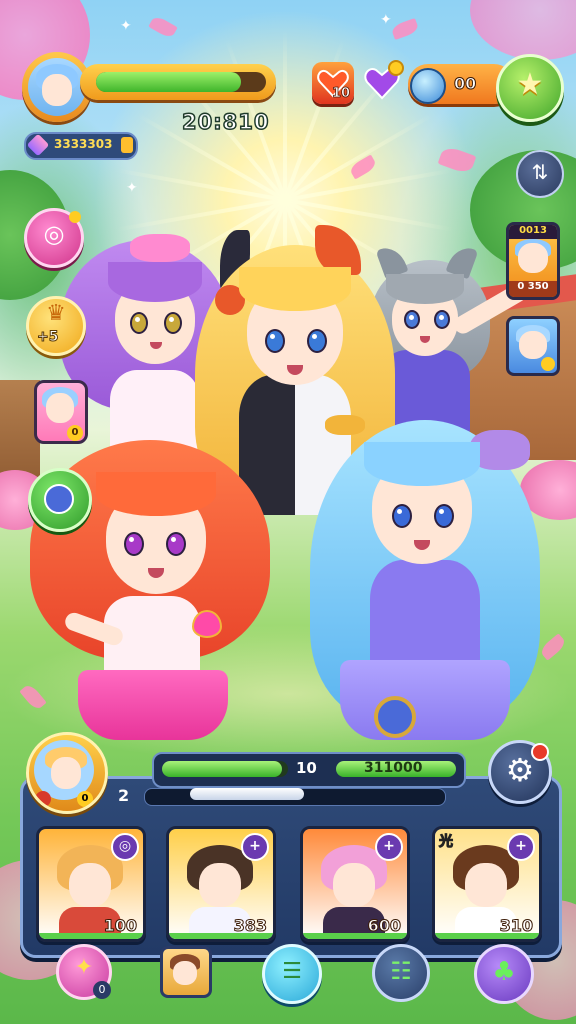 The height and width of the screenshot is (1024, 576). What do you see at coordinates (54, 234) in the screenshot?
I see `chat-icon: ◎` at bounding box center [54, 234].